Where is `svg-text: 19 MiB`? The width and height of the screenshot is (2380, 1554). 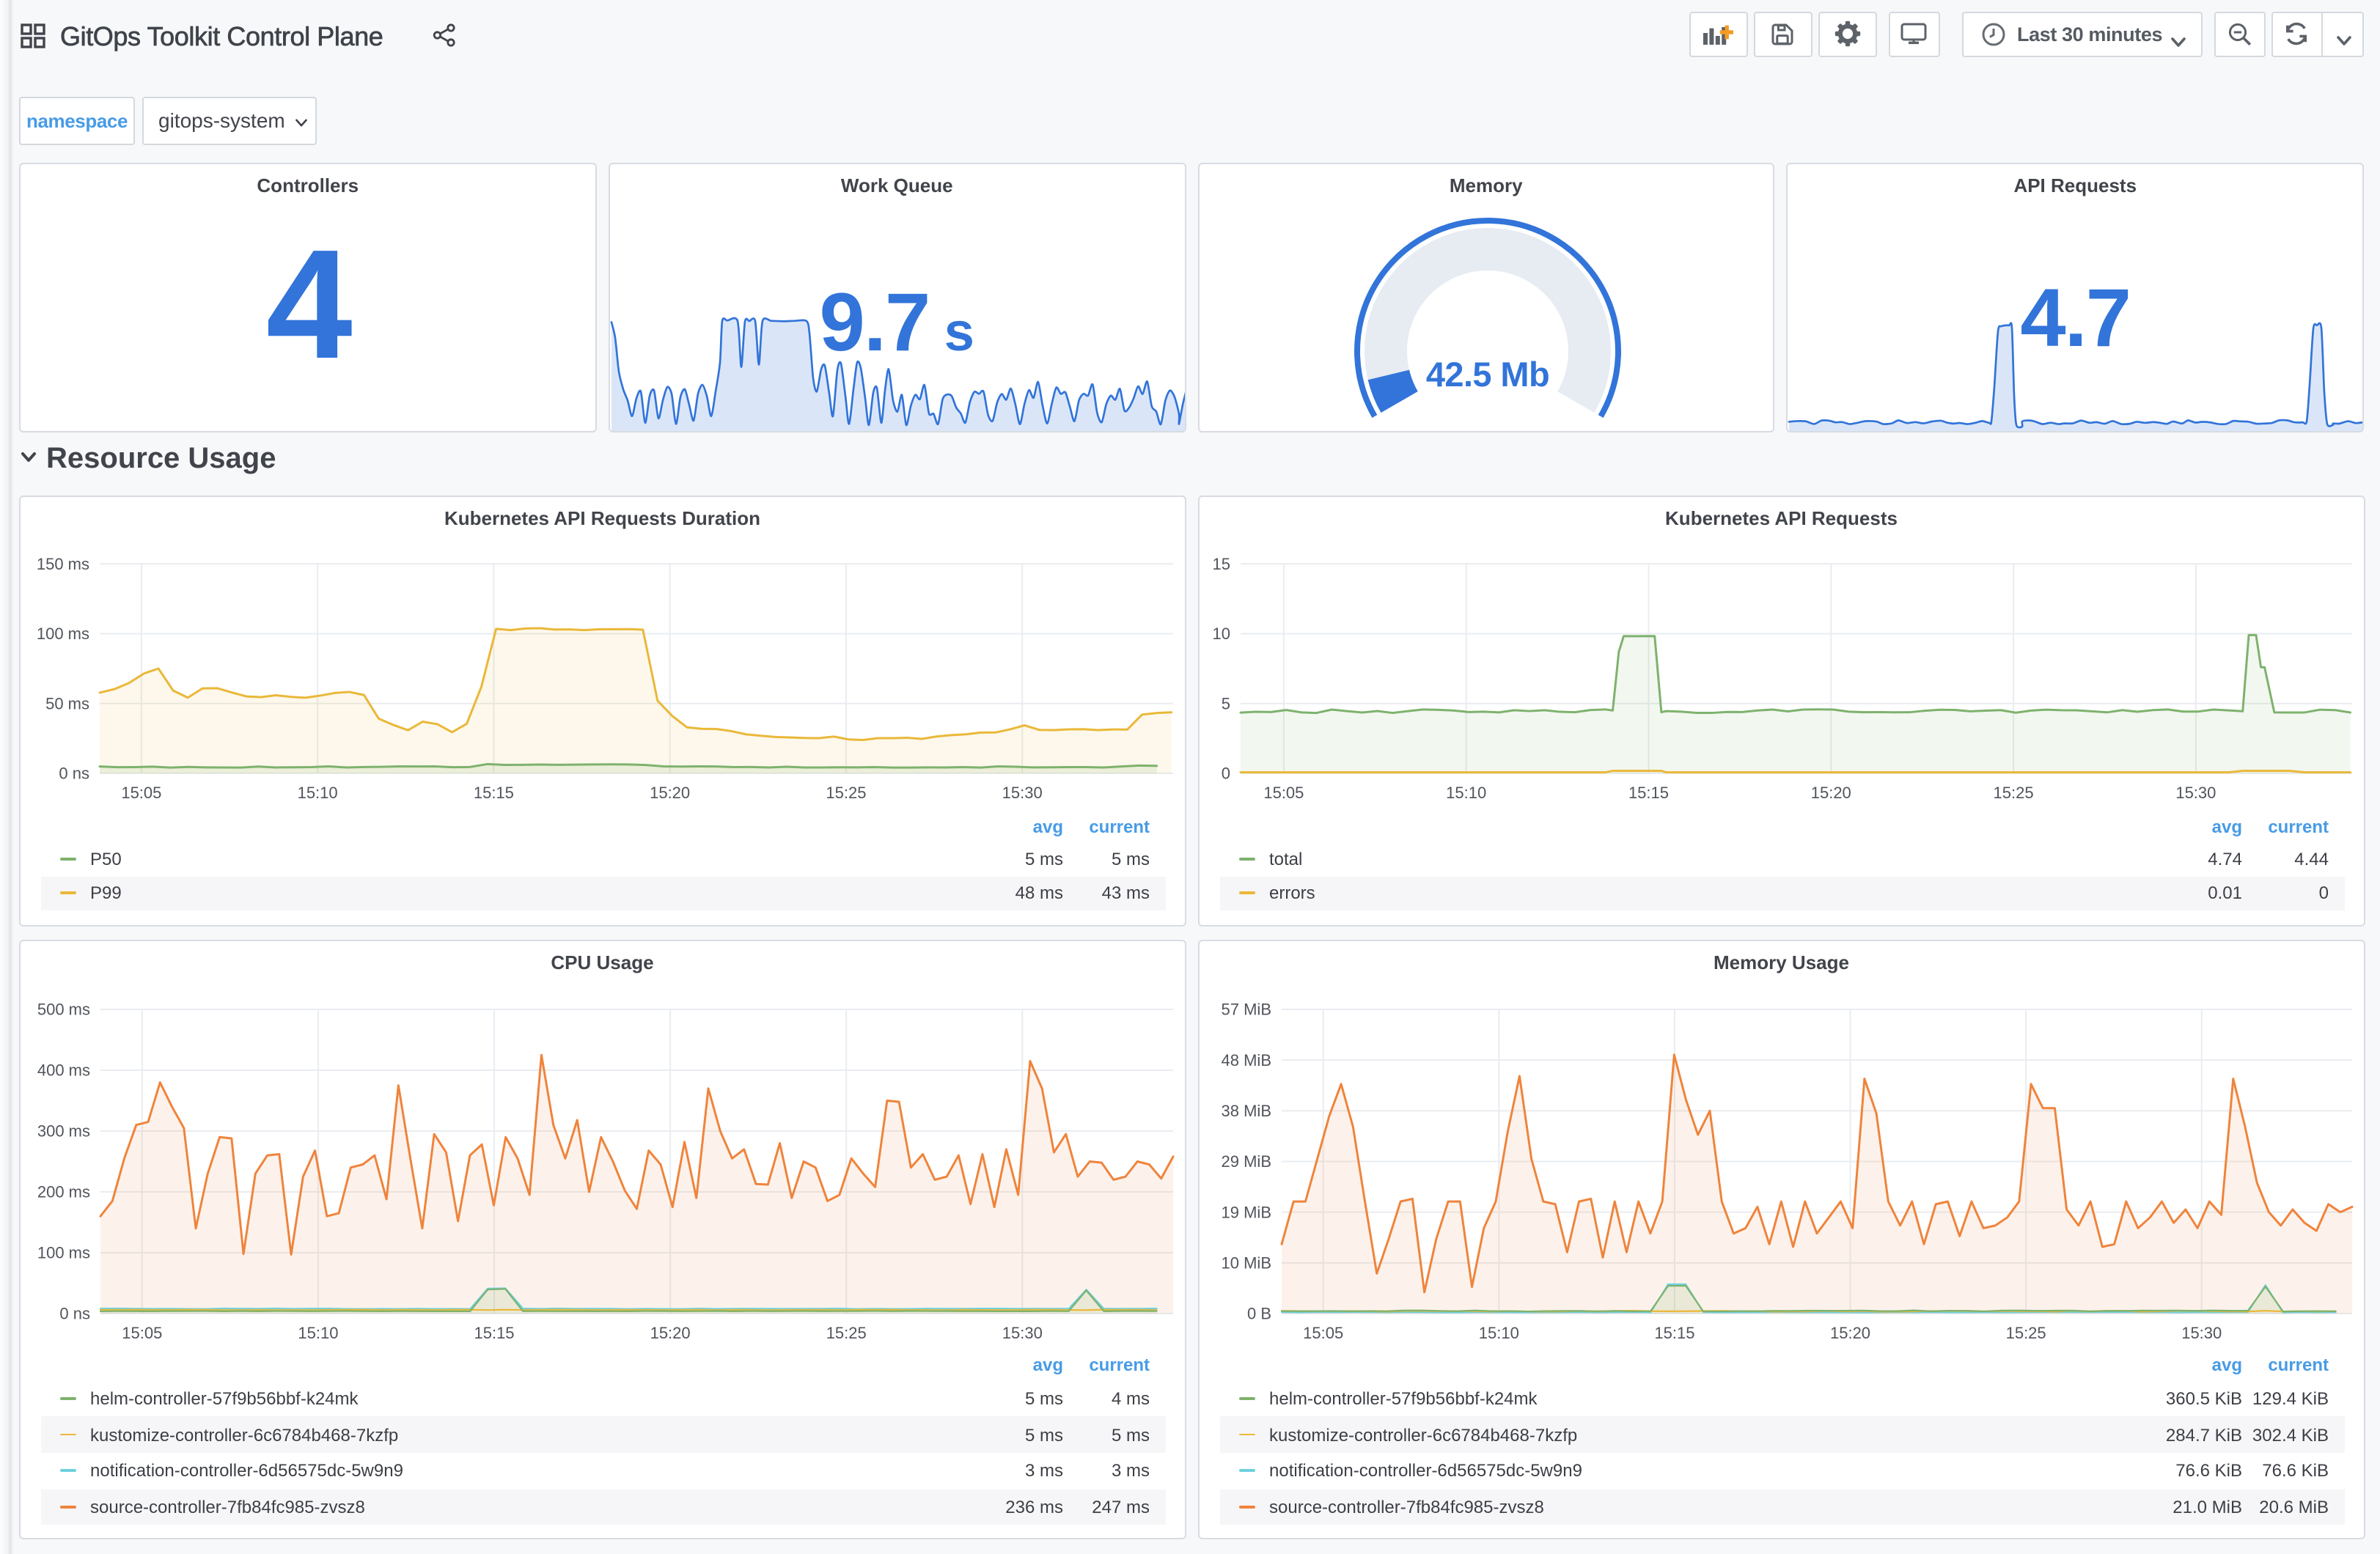
svg-text: 19 MiB is located at coordinates (1246, 1212).